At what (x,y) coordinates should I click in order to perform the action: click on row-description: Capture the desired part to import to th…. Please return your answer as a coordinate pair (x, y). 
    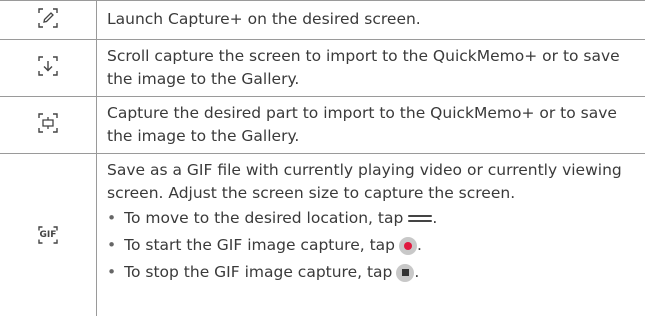
    Looking at the image, I should click on (362, 124).